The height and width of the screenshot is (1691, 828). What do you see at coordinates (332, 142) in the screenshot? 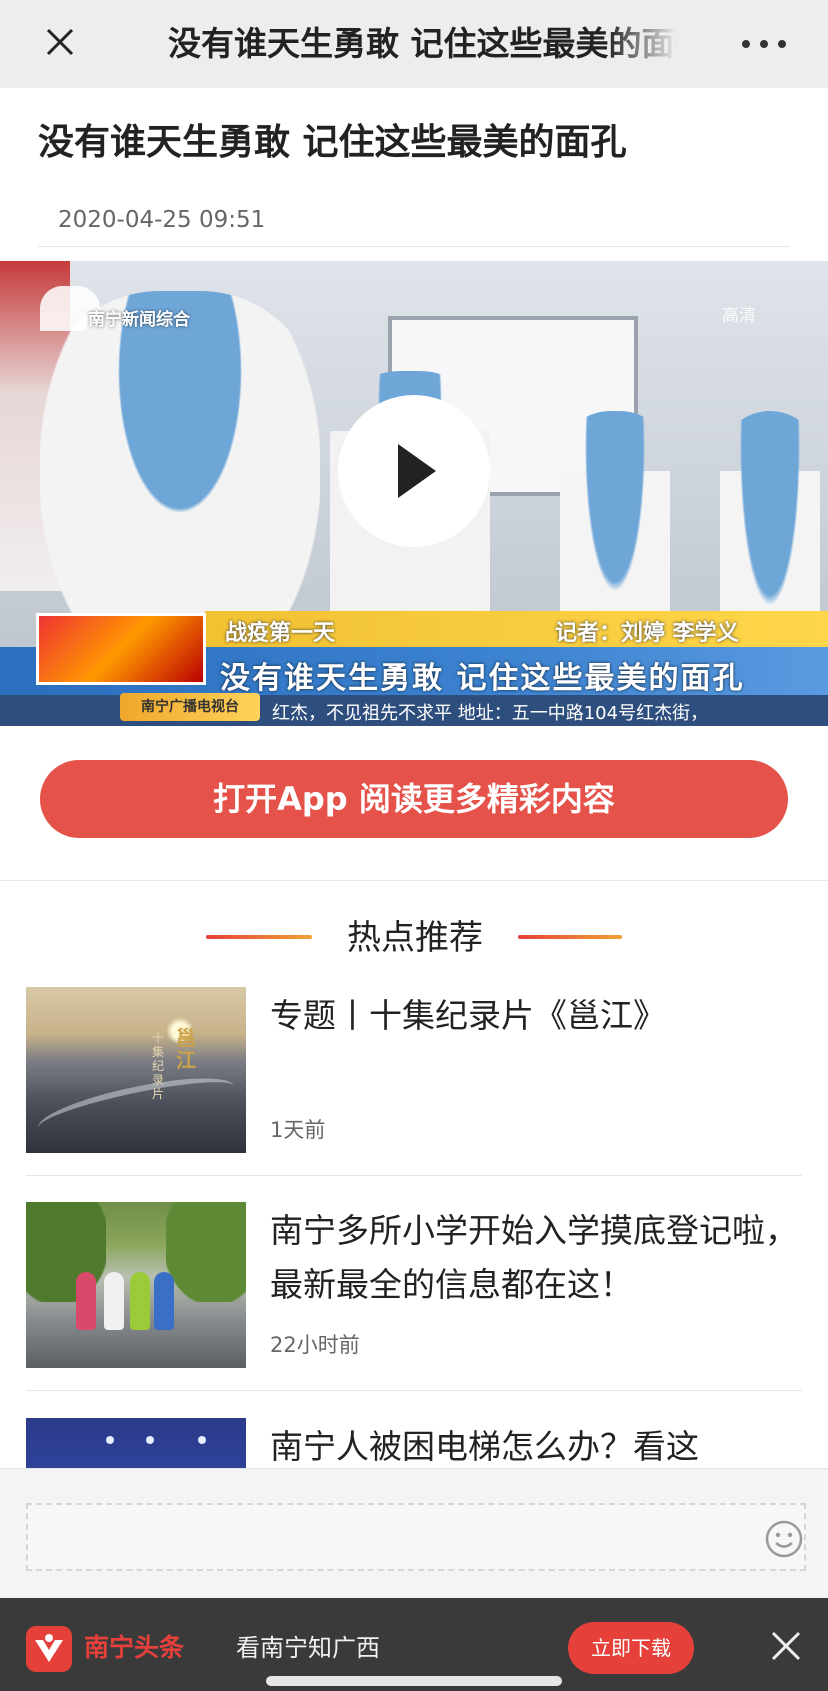
I see `article-title: 没有谁天生勇敢 记住这些最美的面孔` at bounding box center [332, 142].